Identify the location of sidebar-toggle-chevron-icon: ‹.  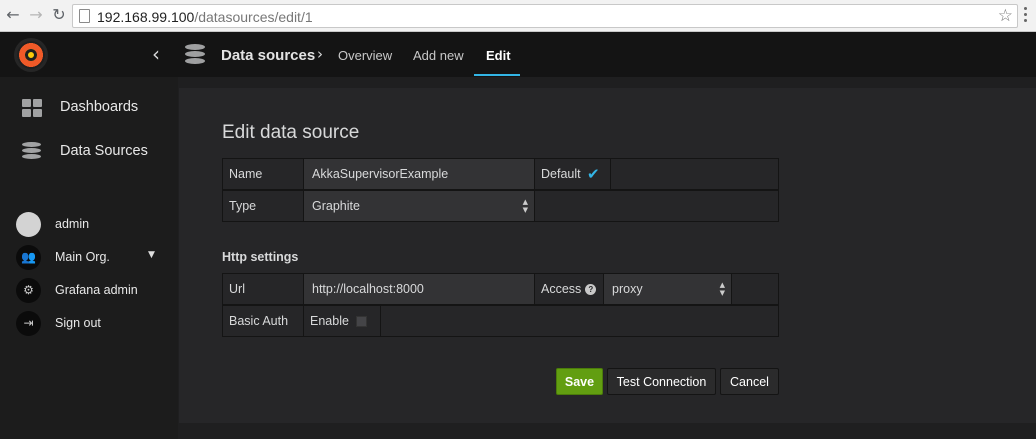
(156, 54).